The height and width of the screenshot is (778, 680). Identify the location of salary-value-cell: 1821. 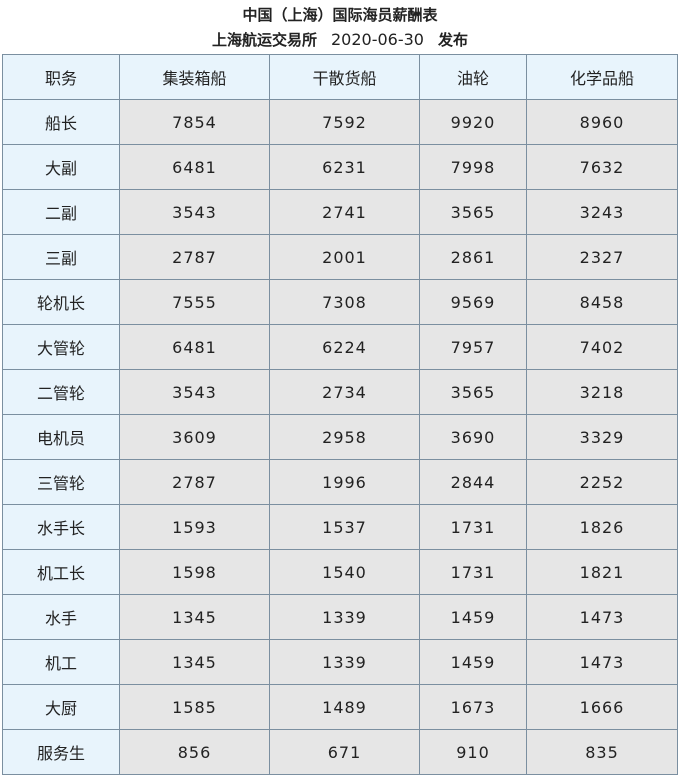
(602, 572).